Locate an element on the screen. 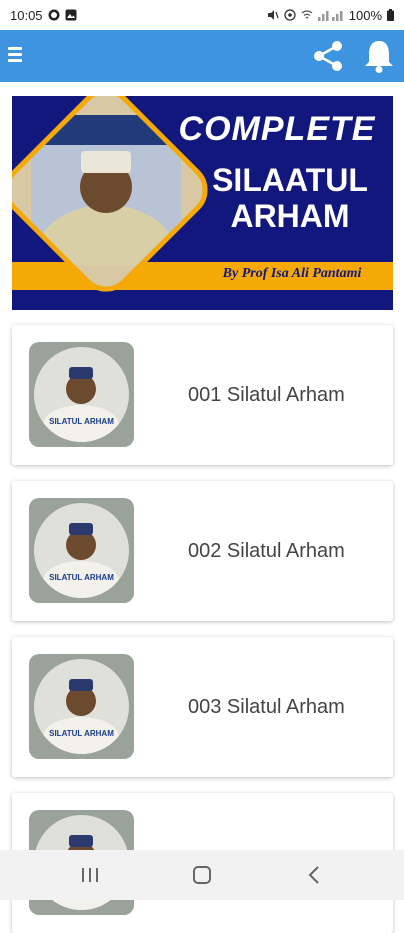  banner-title-line1: COMPLETE is located at coordinates (277, 129).